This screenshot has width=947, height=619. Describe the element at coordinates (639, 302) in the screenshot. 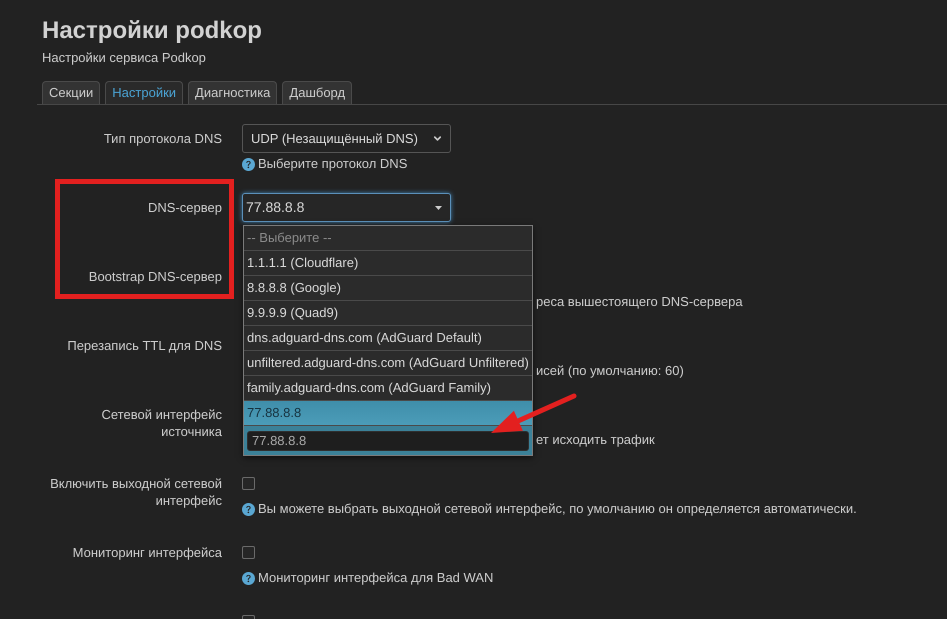

I see `hint-text: реса вышестоящего DNS-сервера` at that location.